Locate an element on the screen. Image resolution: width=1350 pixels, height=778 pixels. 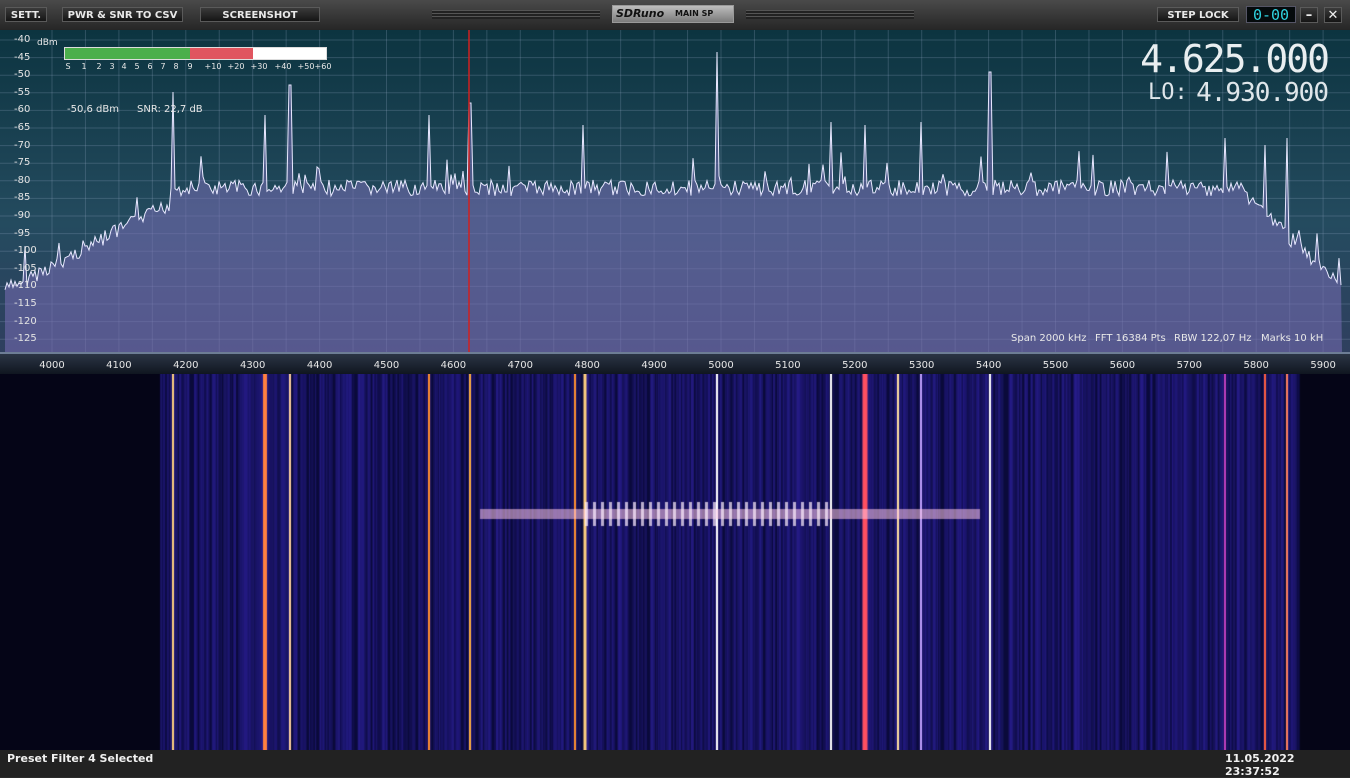
frequency-tick-label: 4100 is located at coordinates (119, 365).